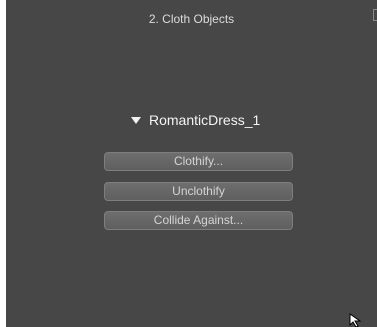 The width and height of the screenshot is (377, 327). Describe the element at coordinates (198, 191) in the screenshot. I see `unclothify-button: Unclothify` at that location.